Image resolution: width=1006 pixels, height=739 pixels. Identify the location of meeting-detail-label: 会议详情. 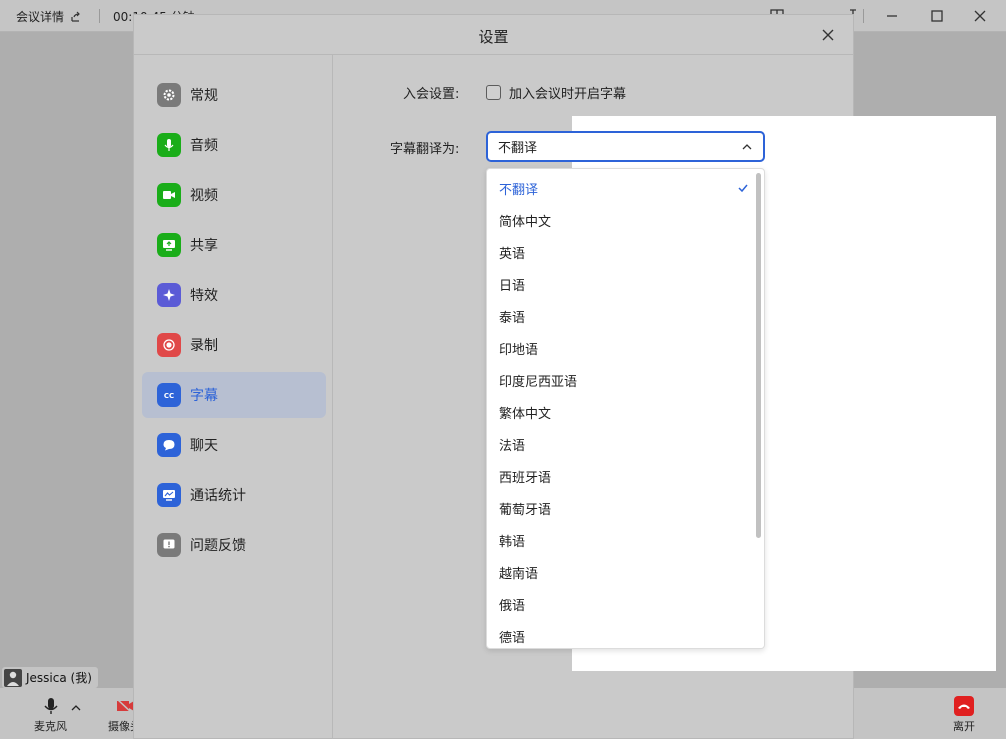
(40, 17).